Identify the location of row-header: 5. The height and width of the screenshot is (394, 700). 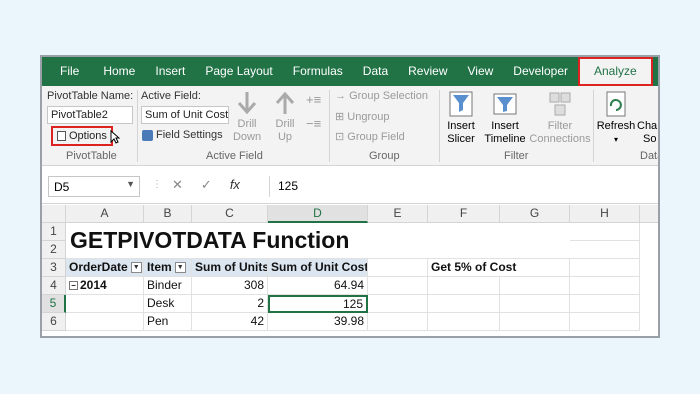
(54, 304).